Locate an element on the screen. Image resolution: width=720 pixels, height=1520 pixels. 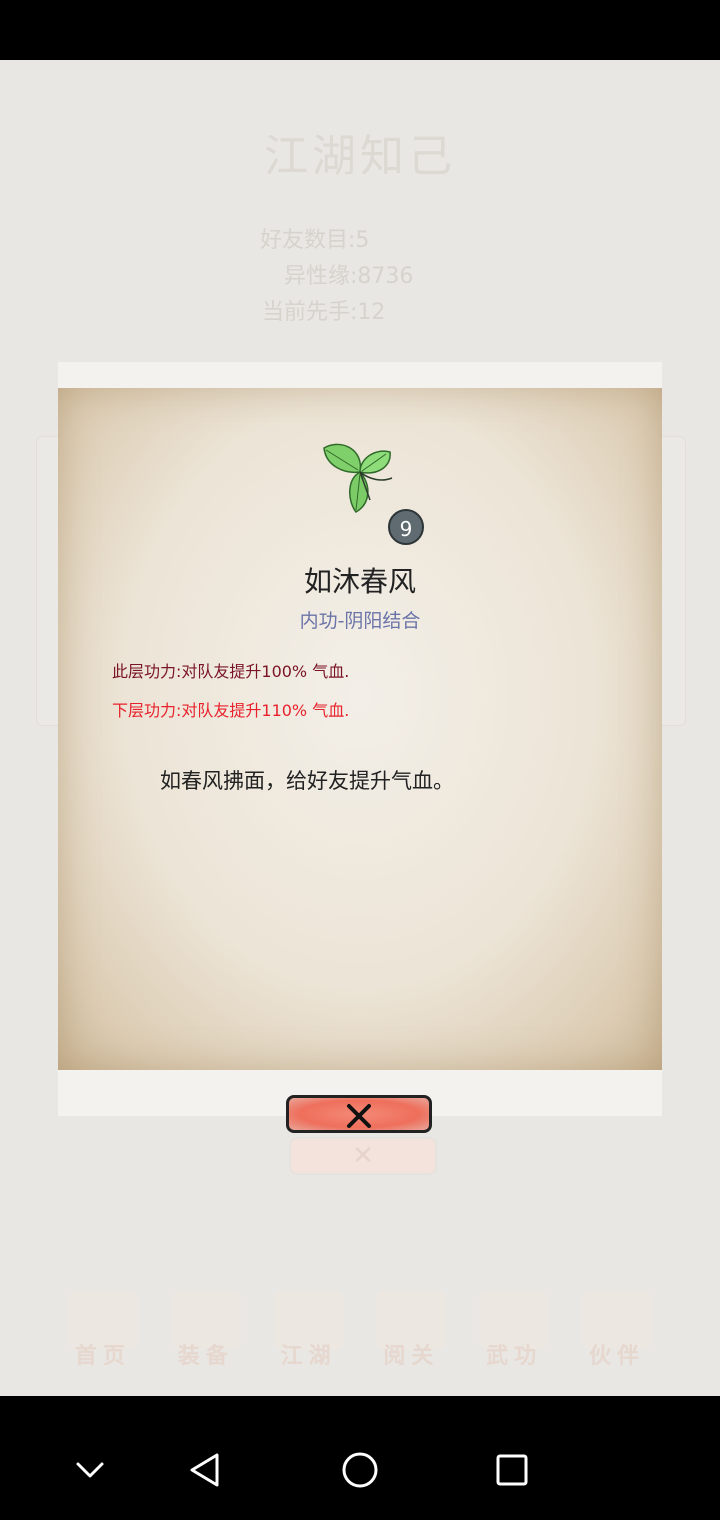
skill-description: 如春风拂面，给好友提升气血。 is located at coordinates (307, 781).